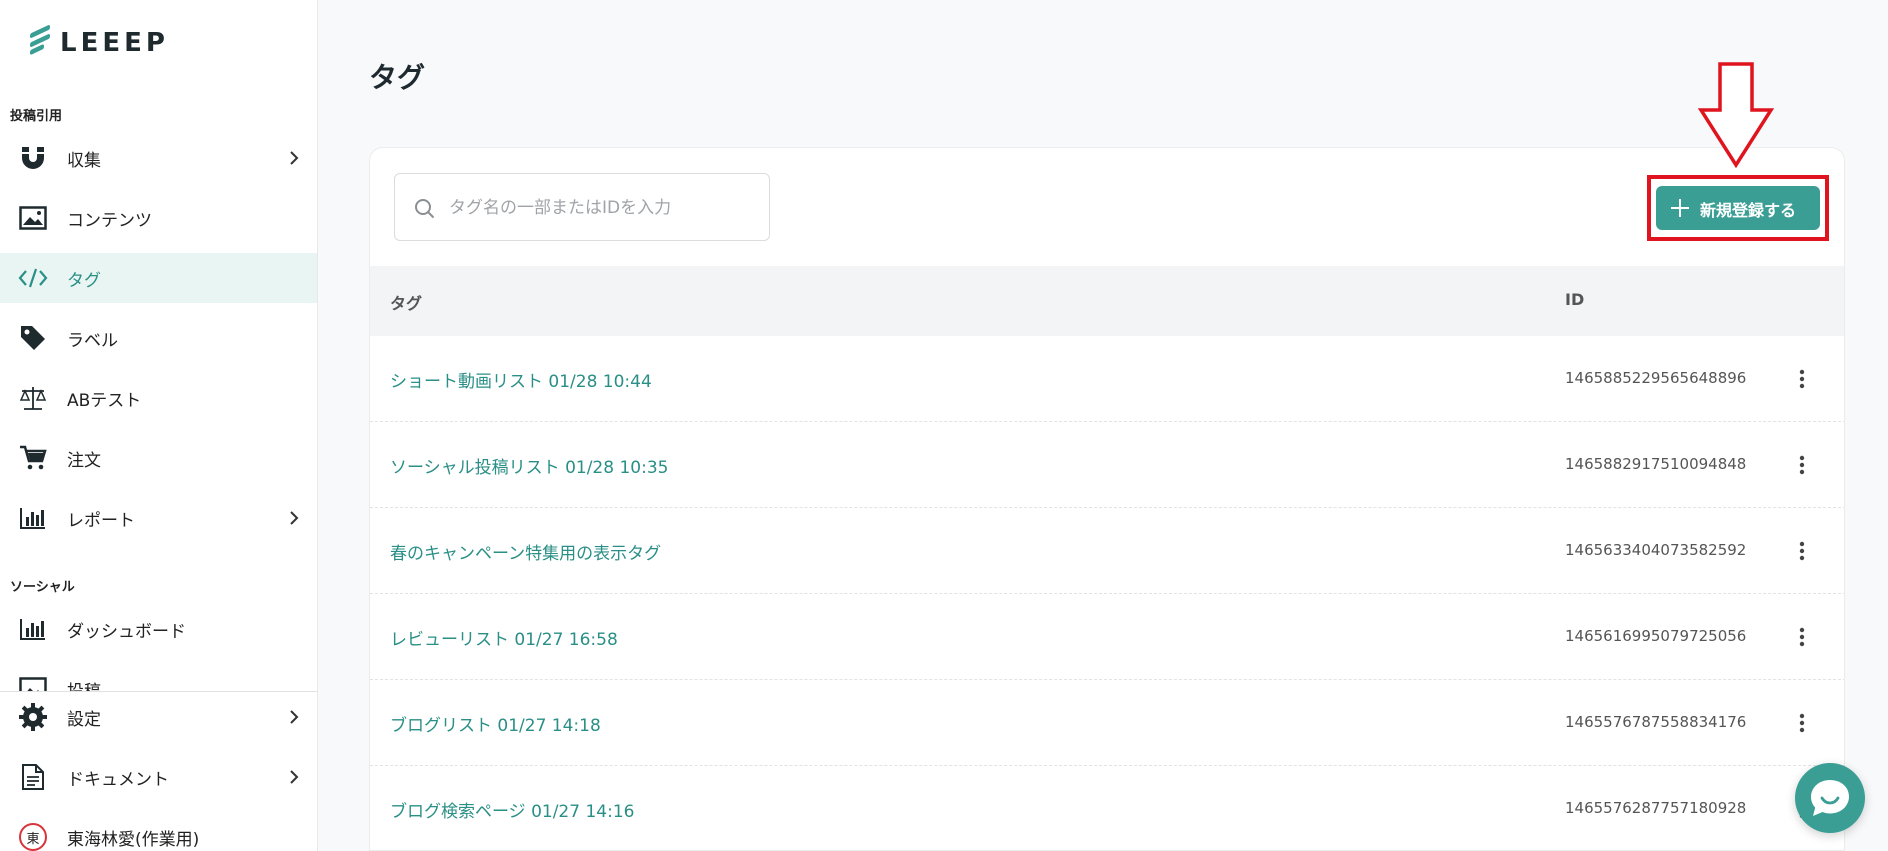  Describe the element at coordinates (1656, 550) in the screenshot. I see `tag-id: 1465633404073582592` at that location.